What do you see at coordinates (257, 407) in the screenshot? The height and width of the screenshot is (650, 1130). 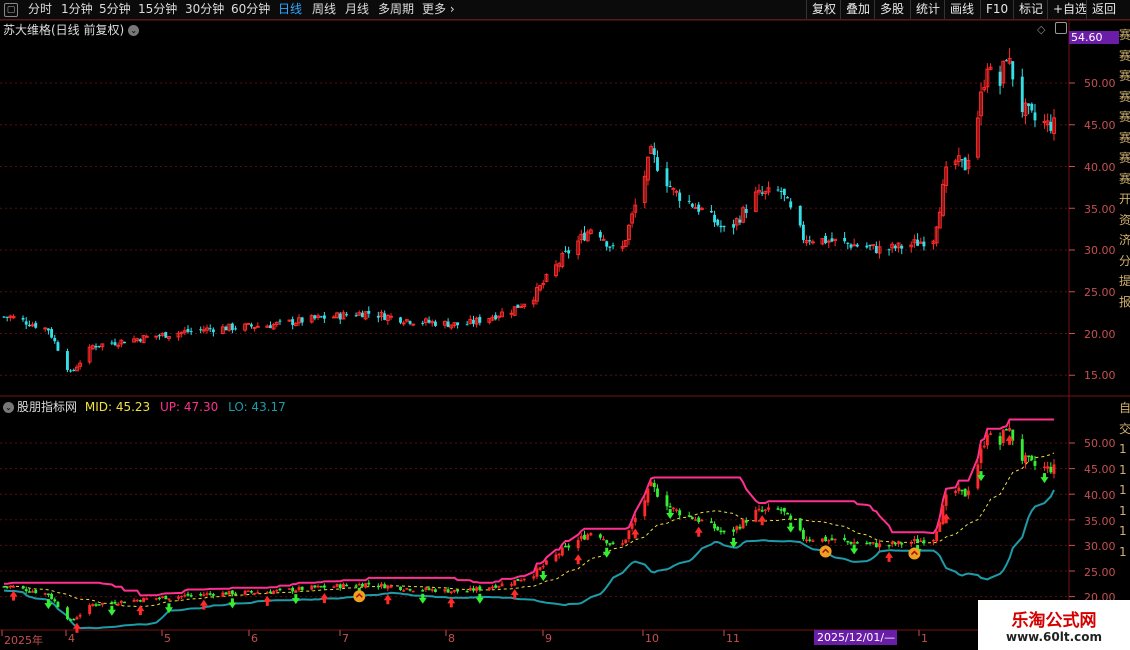 I see `lo-value: LO: 43.17` at bounding box center [257, 407].